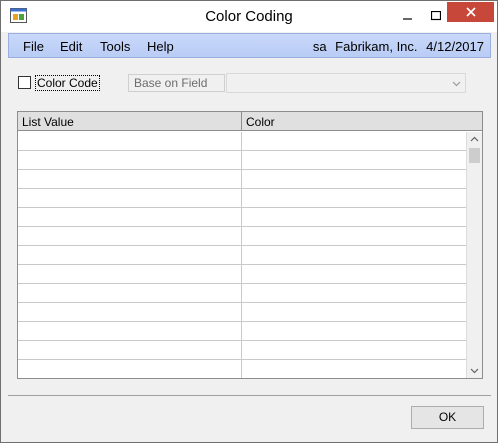 The image size is (498, 443). I want to click on scroll-down-icon, so click(474, 370).